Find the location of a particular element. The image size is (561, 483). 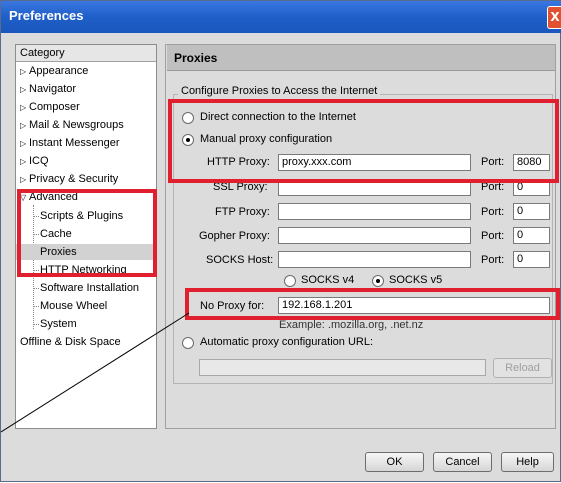

cancel-button: Cancel is located at coordinates (462, 462).